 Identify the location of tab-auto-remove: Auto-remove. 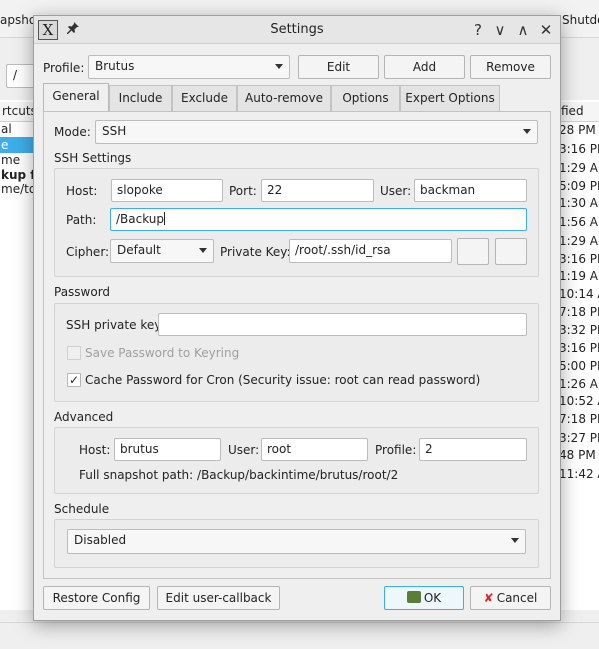
(284, 98).